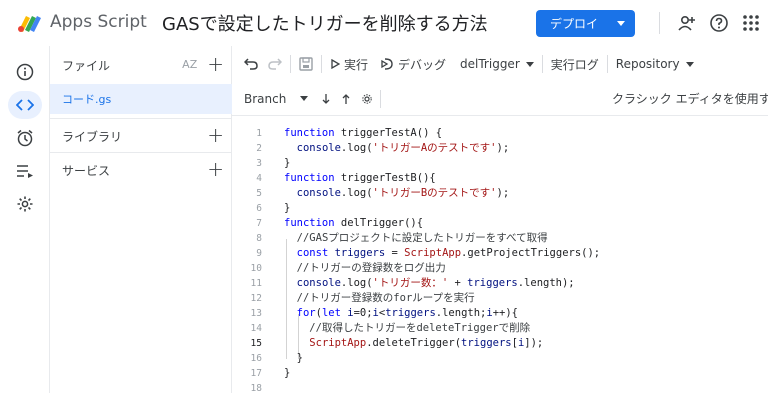  Describe the element at coordinates (363, 133) in the screenshot. I see `code-text: function triggerTestA() {` at that location.